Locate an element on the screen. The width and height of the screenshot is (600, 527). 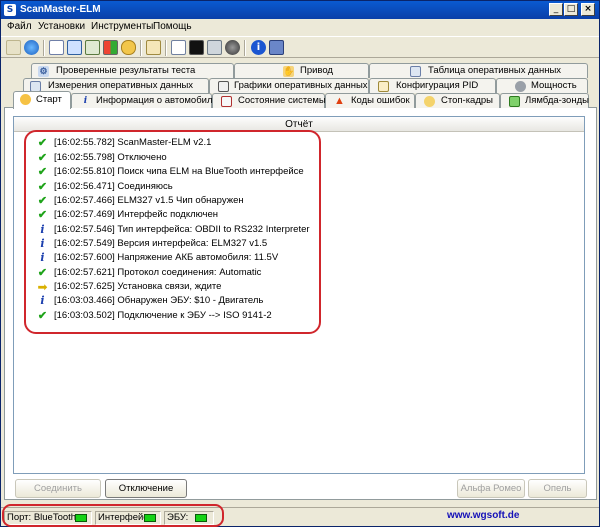
maximize-button: □ is located at coordinates (571, 9).